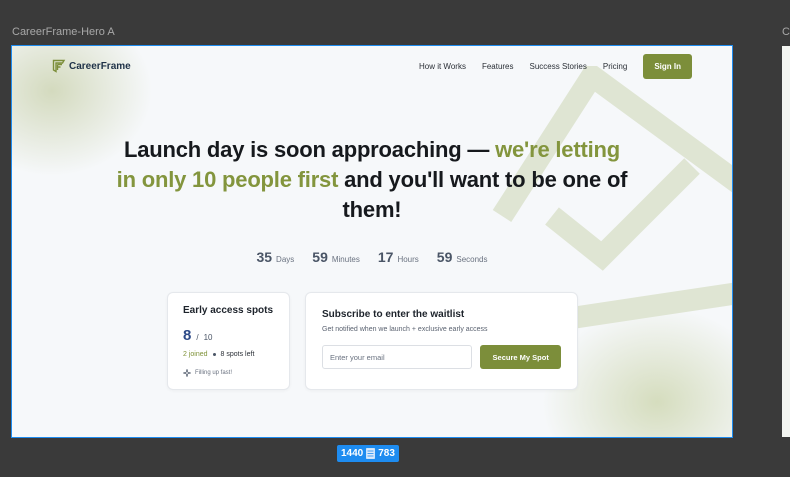 This screenshot has width=790, height=477. I want to click on resize-handle-icon, so click(371, 453).